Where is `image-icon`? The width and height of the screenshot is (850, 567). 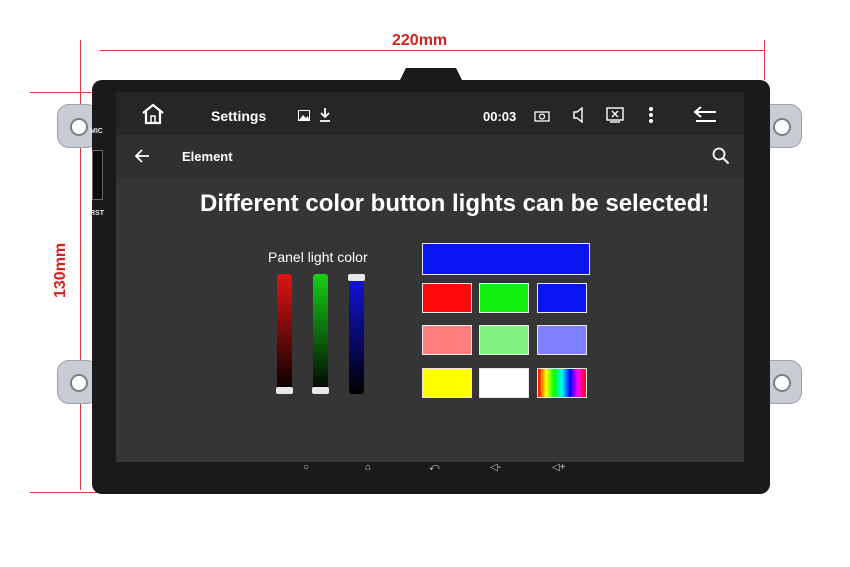 image-icon is located at coordinates (304, 115).